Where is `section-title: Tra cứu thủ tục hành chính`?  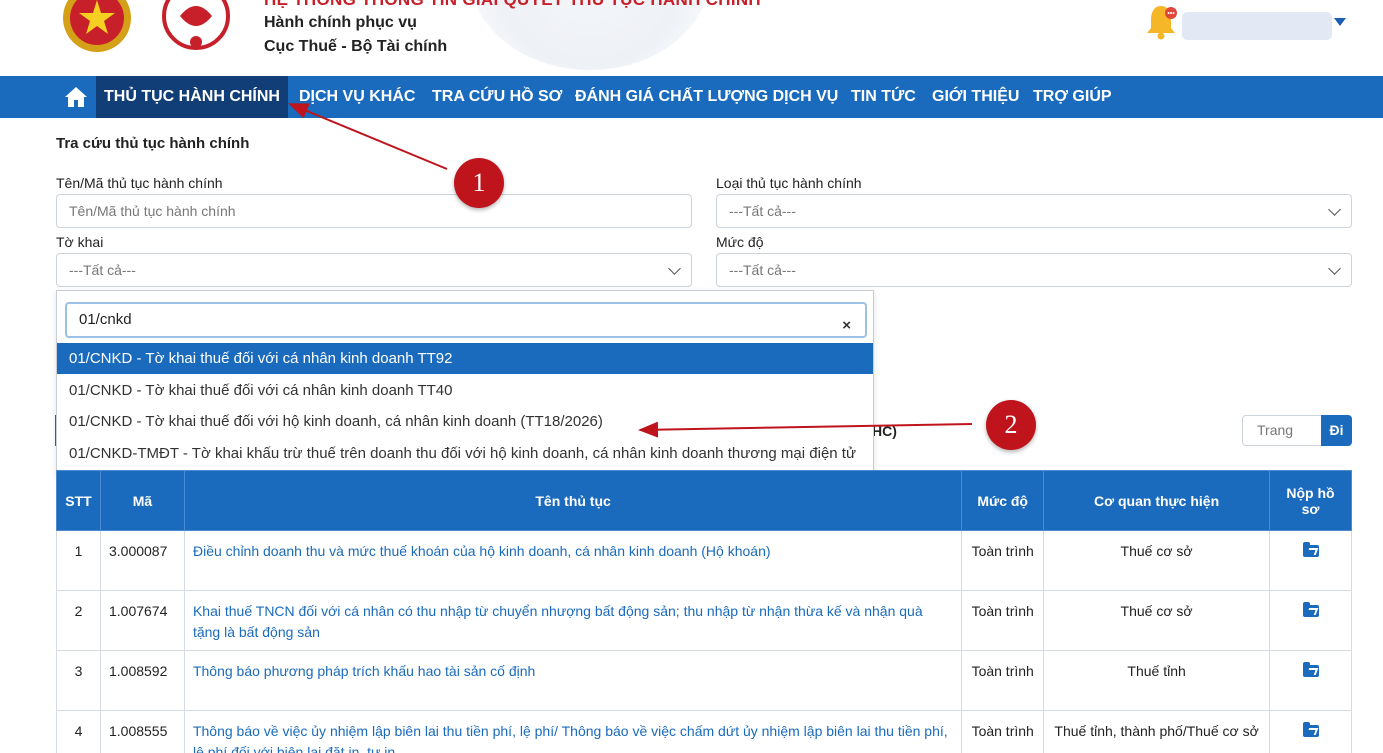
section-title: Tra cứu thủ tục hành chính is located at coordinates (153, 143).